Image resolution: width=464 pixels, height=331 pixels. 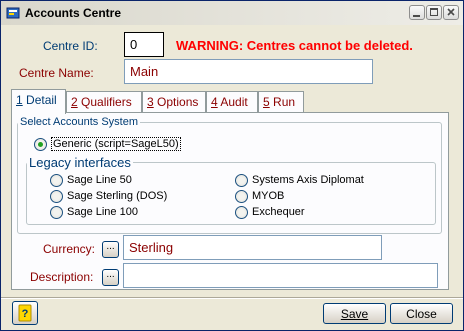 What do you see at coordinates (102, 212) in the screenshot?
I see `legacy-option-label: Sage Line 100` at bounding box center [102, 212].